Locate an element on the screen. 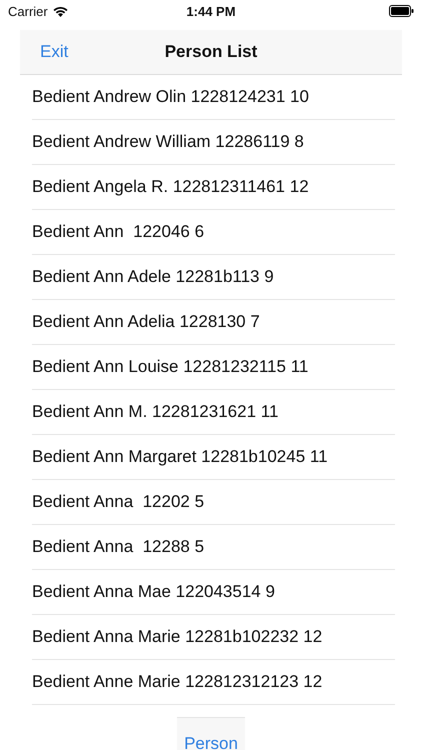 This screenshot has height=750, width=422. person-row: Bedient Ann 122046 6 is located at coordinates (213, 232).